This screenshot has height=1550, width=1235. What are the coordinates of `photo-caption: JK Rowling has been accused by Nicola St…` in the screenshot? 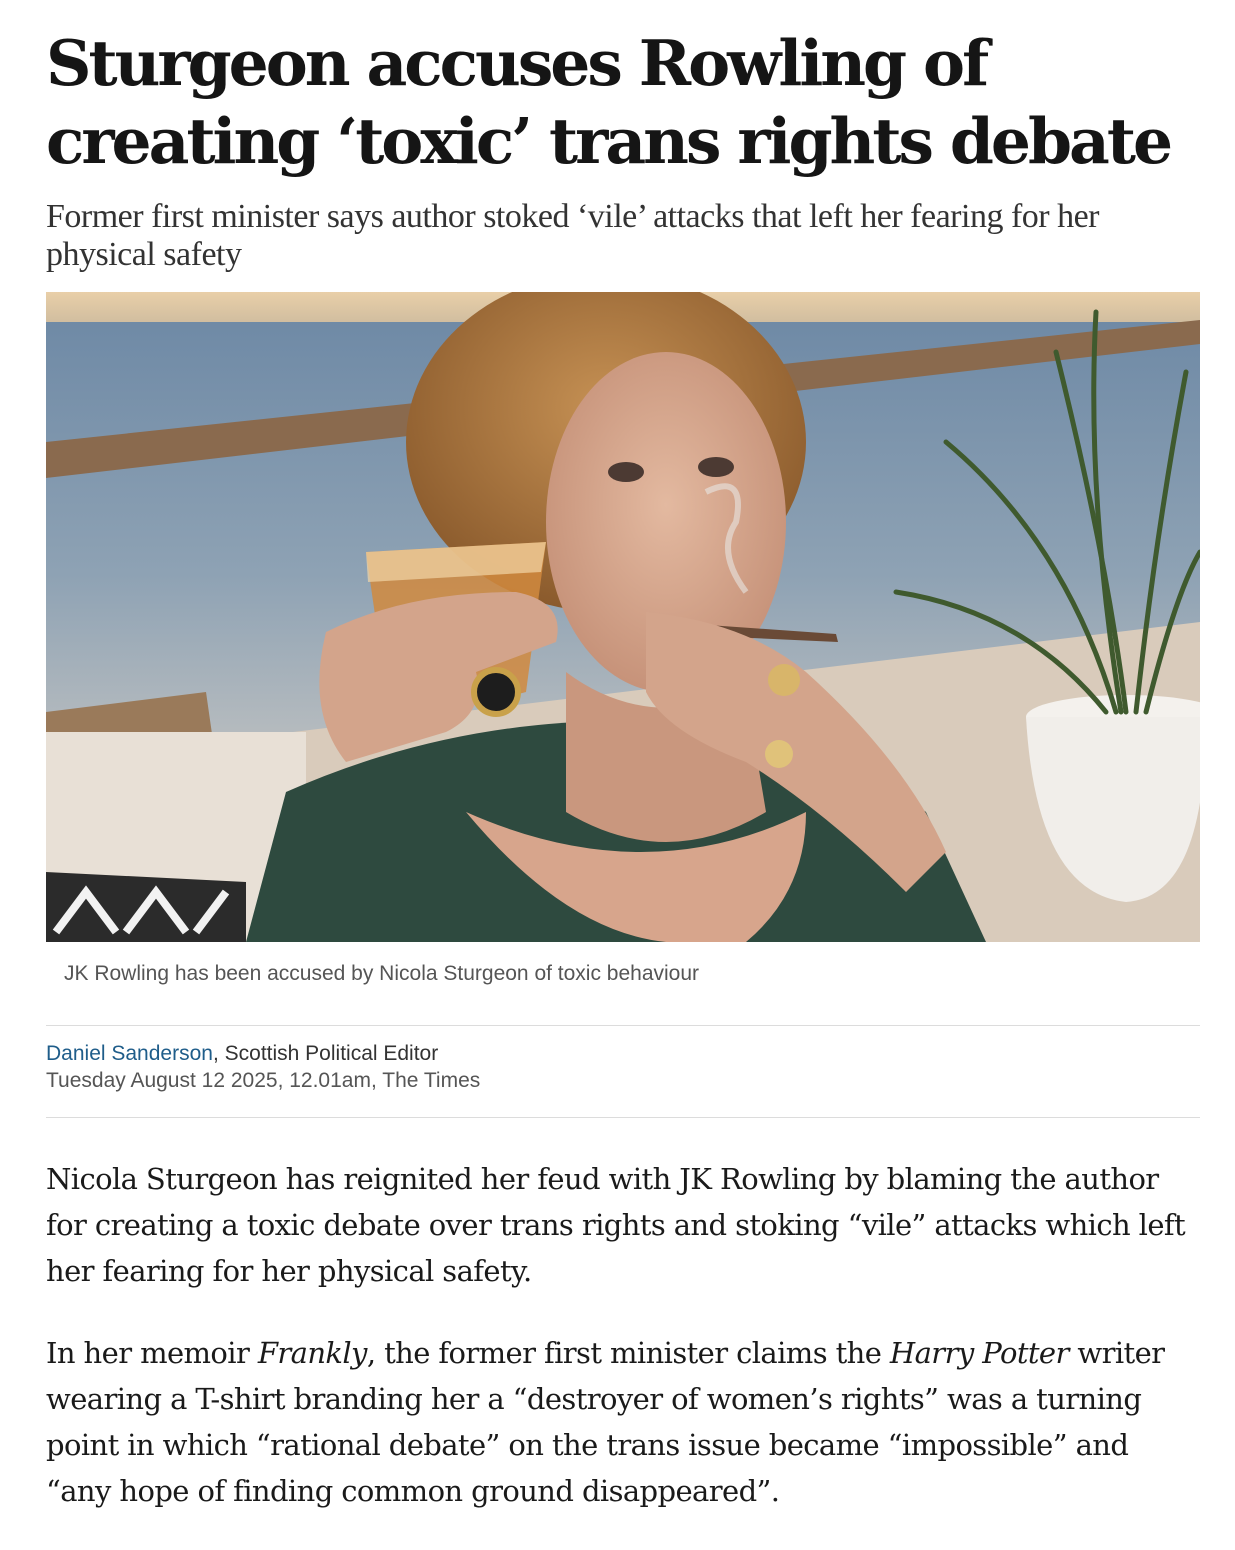 It's located at (382, 973).